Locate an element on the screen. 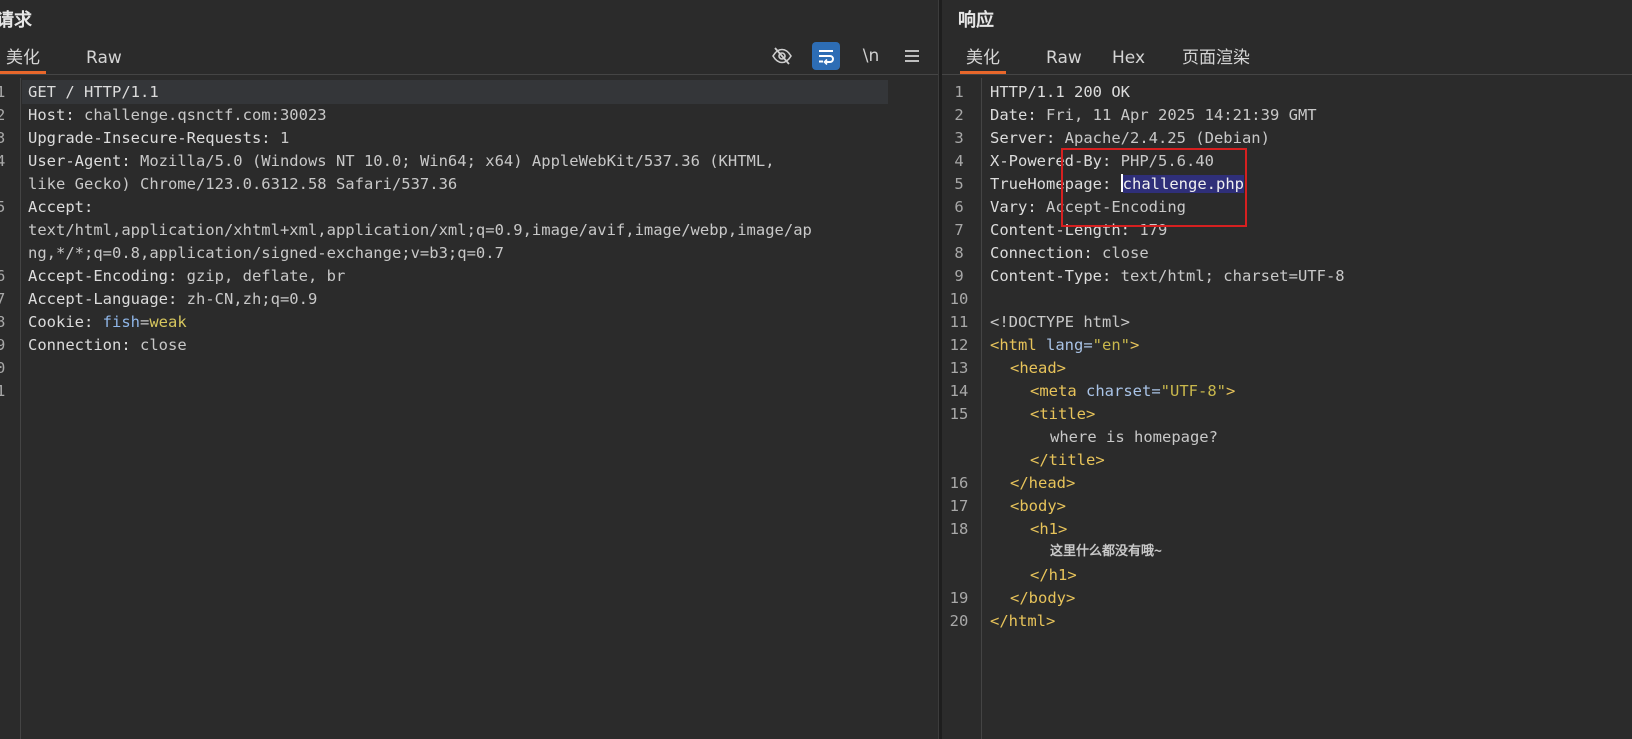  header-value: close is located at coordinates (158, 345).